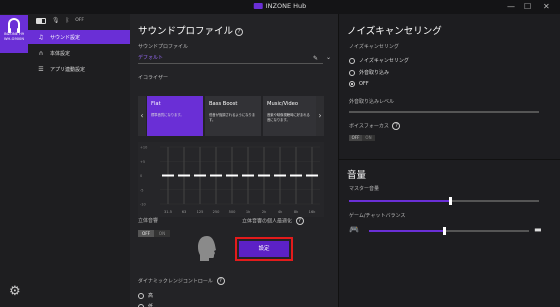  I want to click on master-volume-slider, so click(444, 201).